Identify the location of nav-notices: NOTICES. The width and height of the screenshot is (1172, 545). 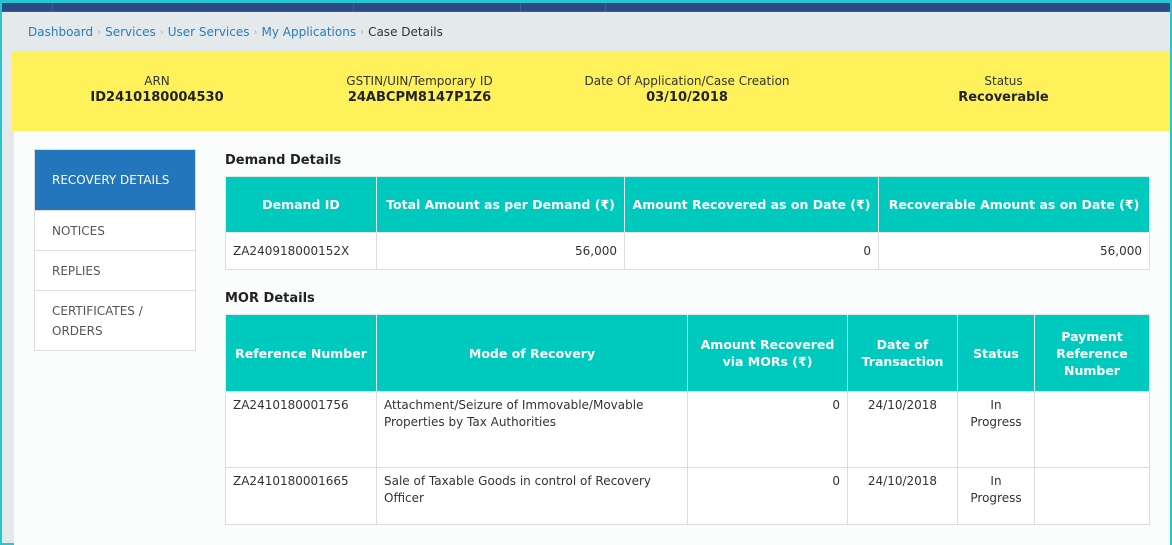
(115, 231).